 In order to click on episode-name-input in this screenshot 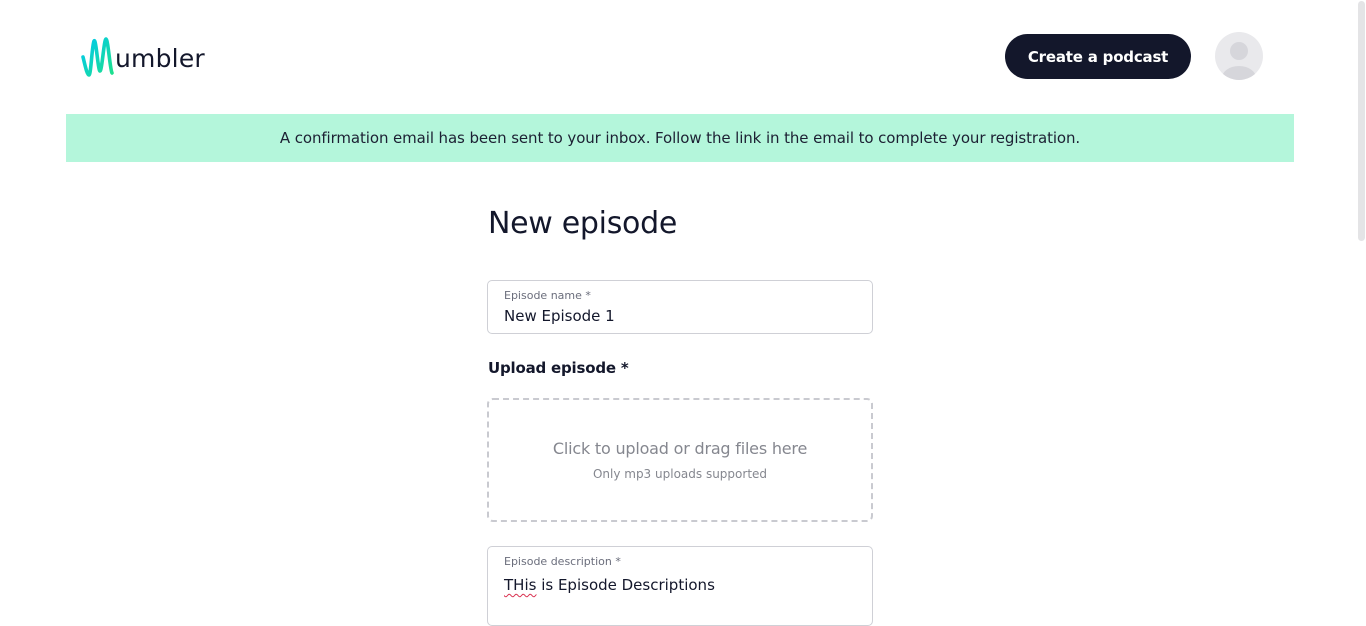, I will do `click(680, 316)`.